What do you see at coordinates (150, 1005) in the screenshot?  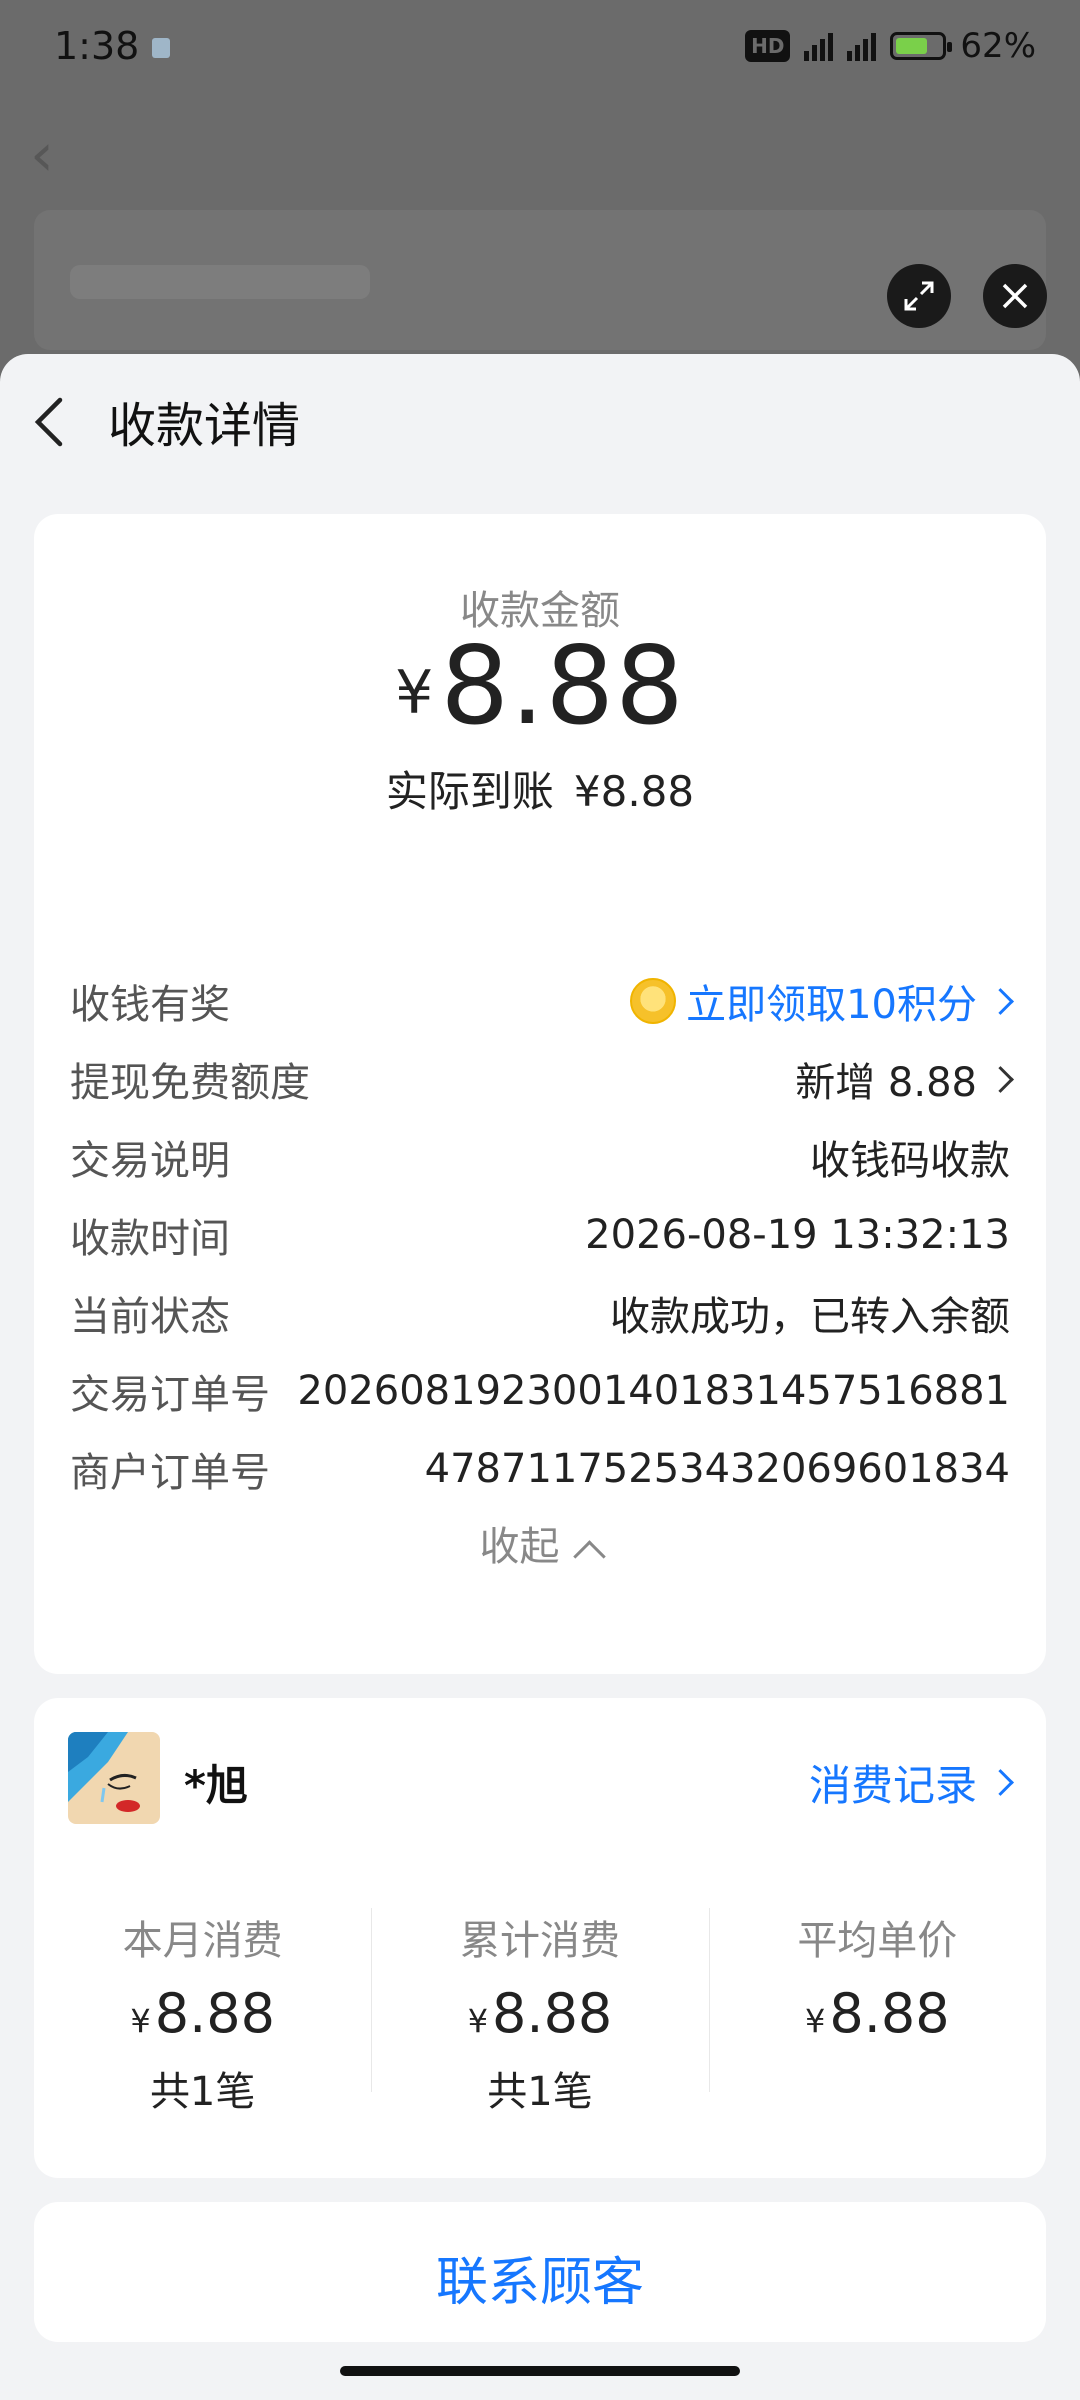 I see `detail-label: 收钱有奖` at bounding box center [150, 1005].